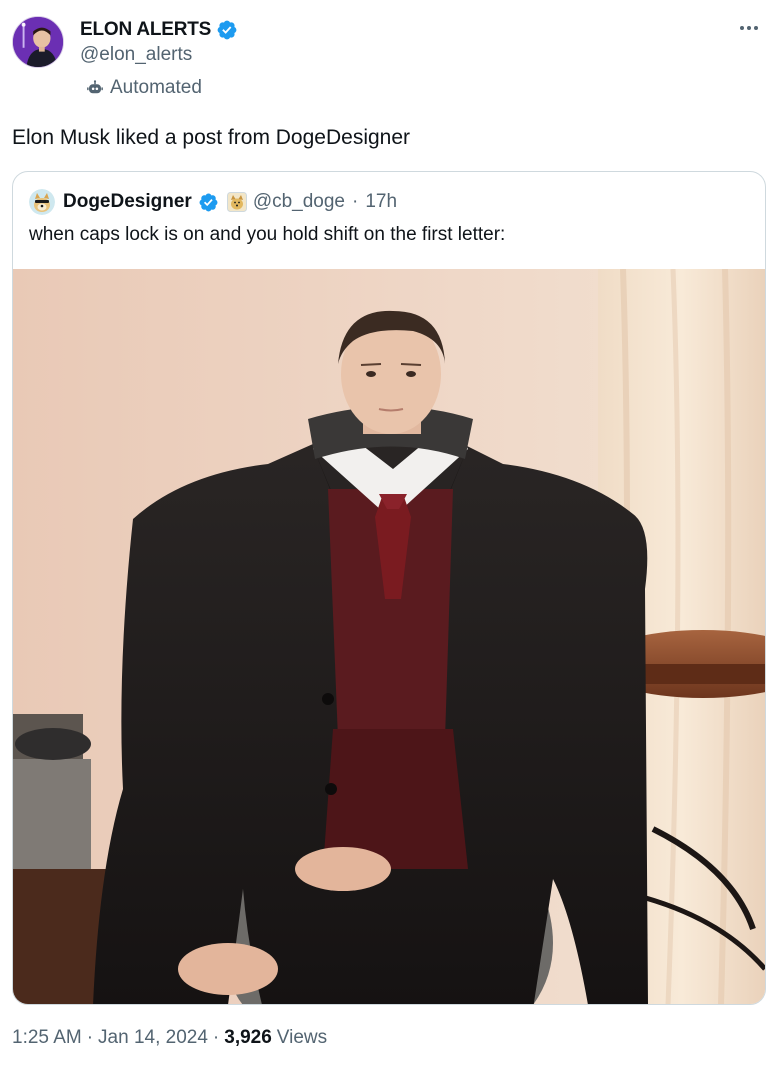 The image size is (778, 1066). I want to click on post-footer: 1:25 AM · Jan 14, 2024 · 3,926 Views, so click(169, 1041).